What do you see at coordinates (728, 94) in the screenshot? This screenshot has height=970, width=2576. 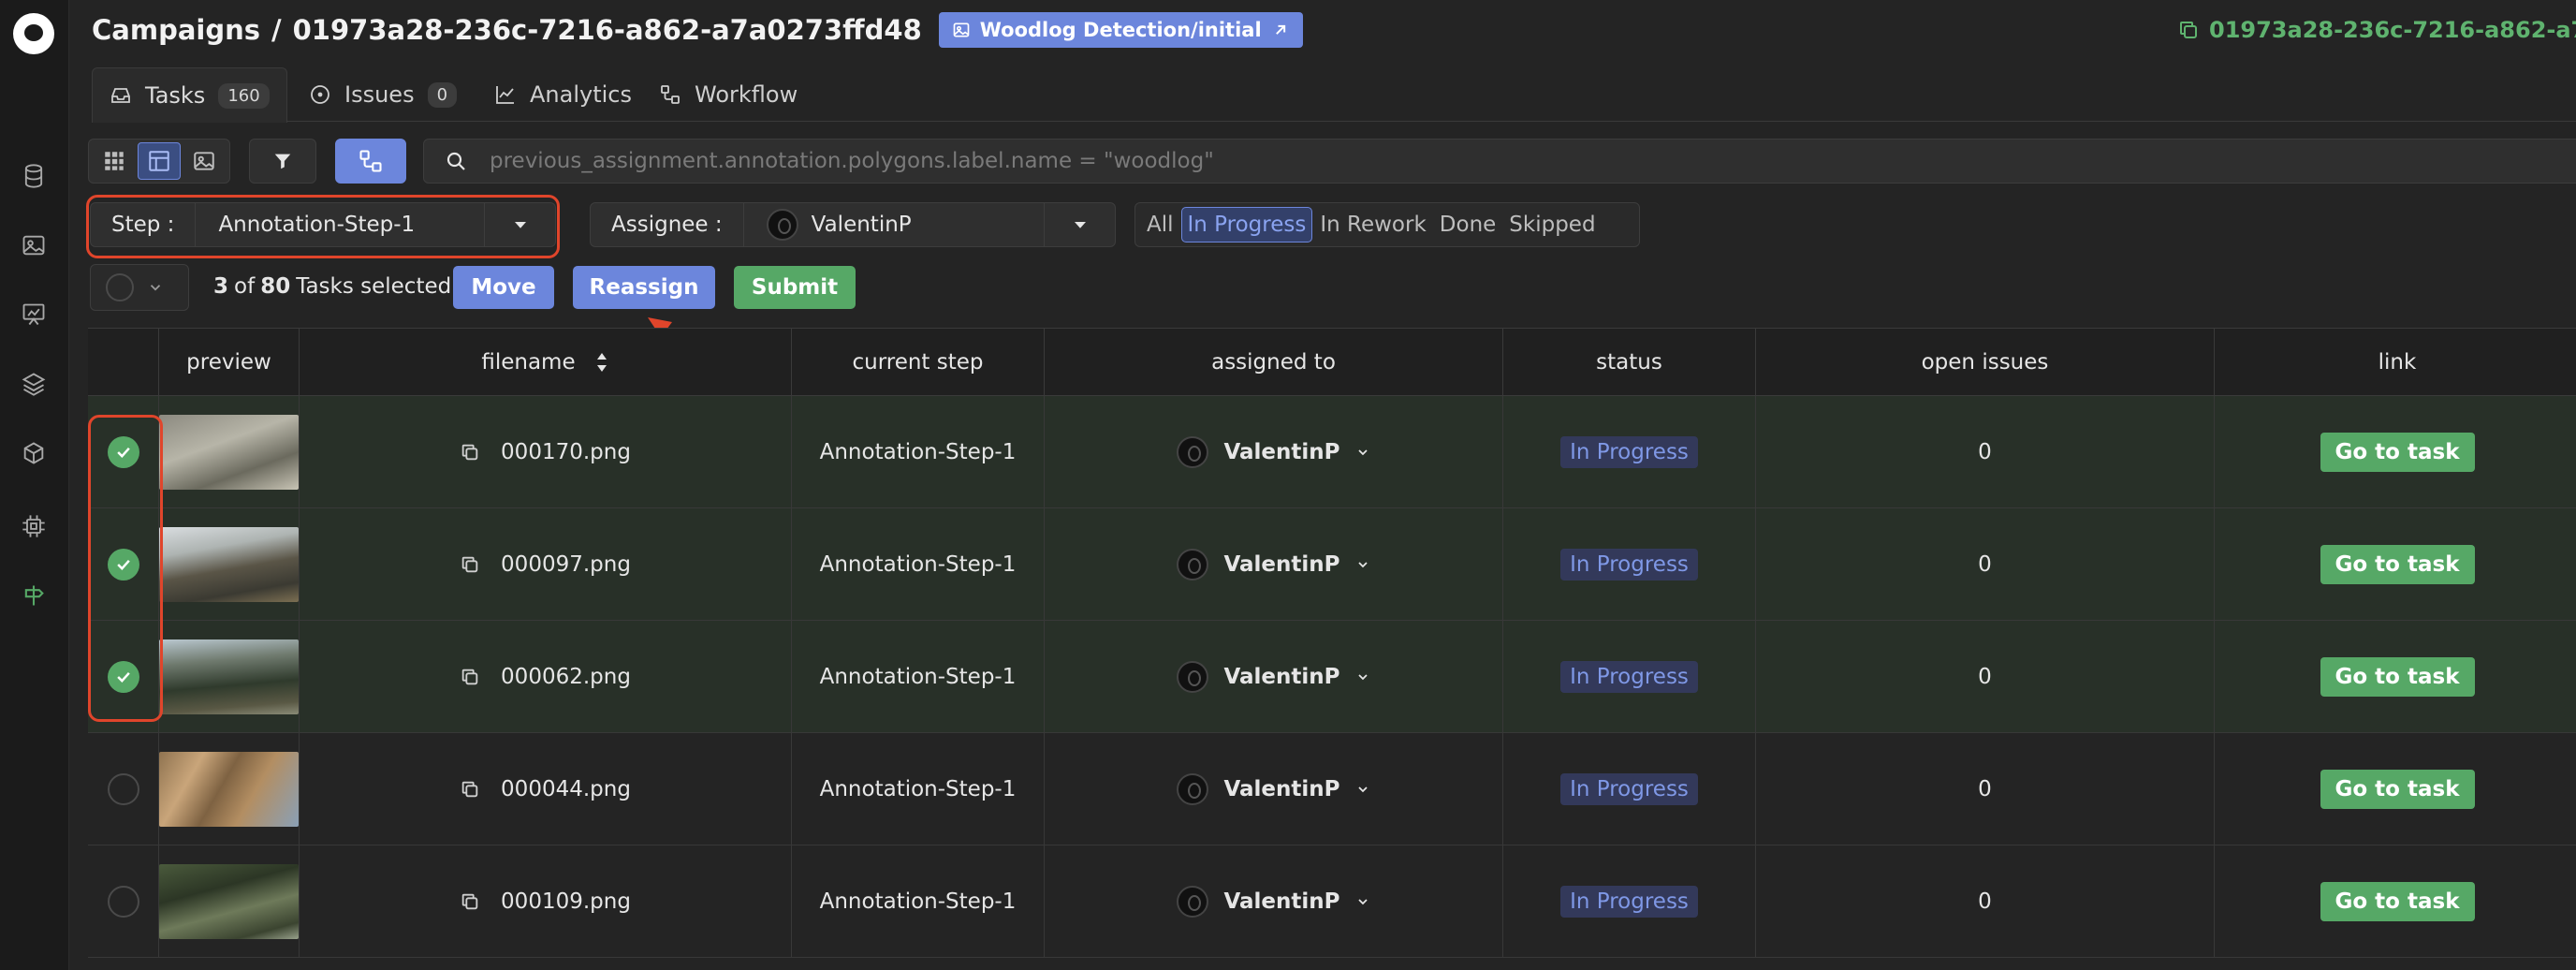 I see `tab-workflow: Workflow` at bounding box center [728, 94].